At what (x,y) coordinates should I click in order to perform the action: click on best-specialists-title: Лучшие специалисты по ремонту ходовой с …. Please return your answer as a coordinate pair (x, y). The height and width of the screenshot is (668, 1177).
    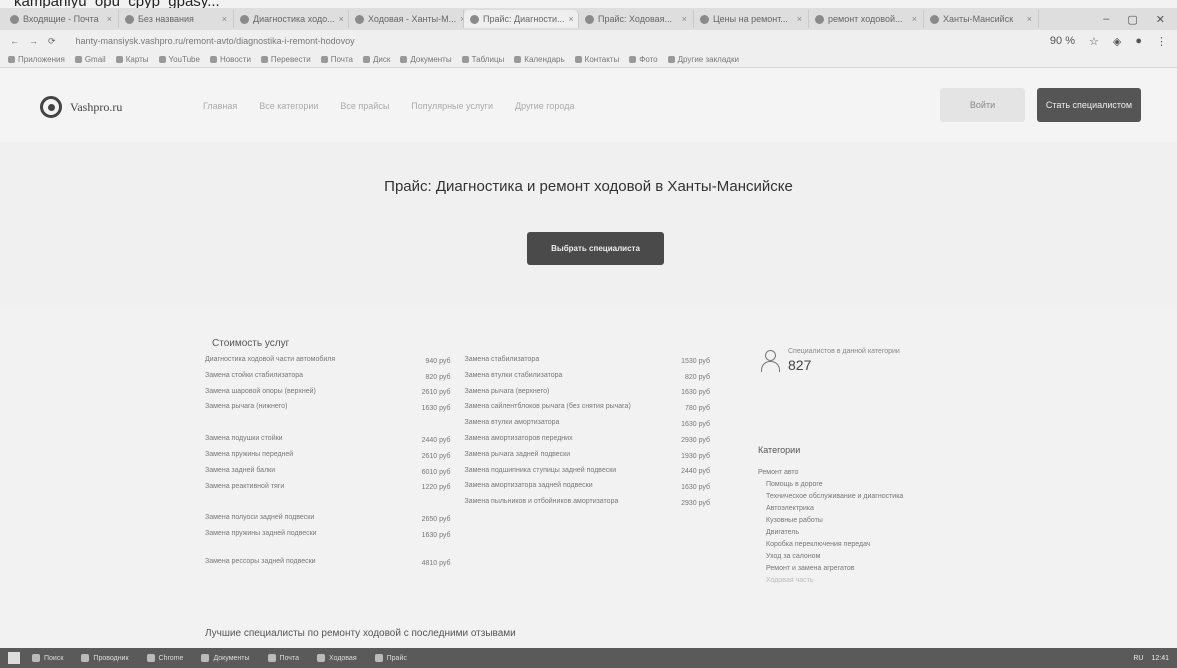
    Looking at the image, I should click on (360, 633).